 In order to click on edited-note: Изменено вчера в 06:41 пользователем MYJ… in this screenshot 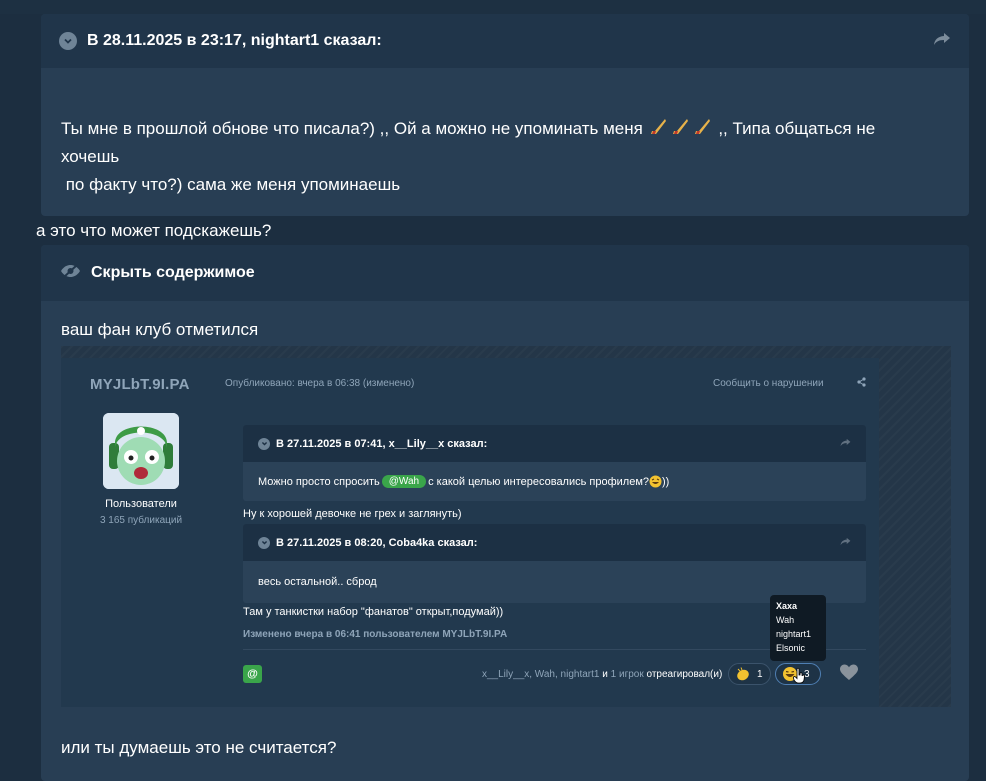, I will do `click(375, 634)`.